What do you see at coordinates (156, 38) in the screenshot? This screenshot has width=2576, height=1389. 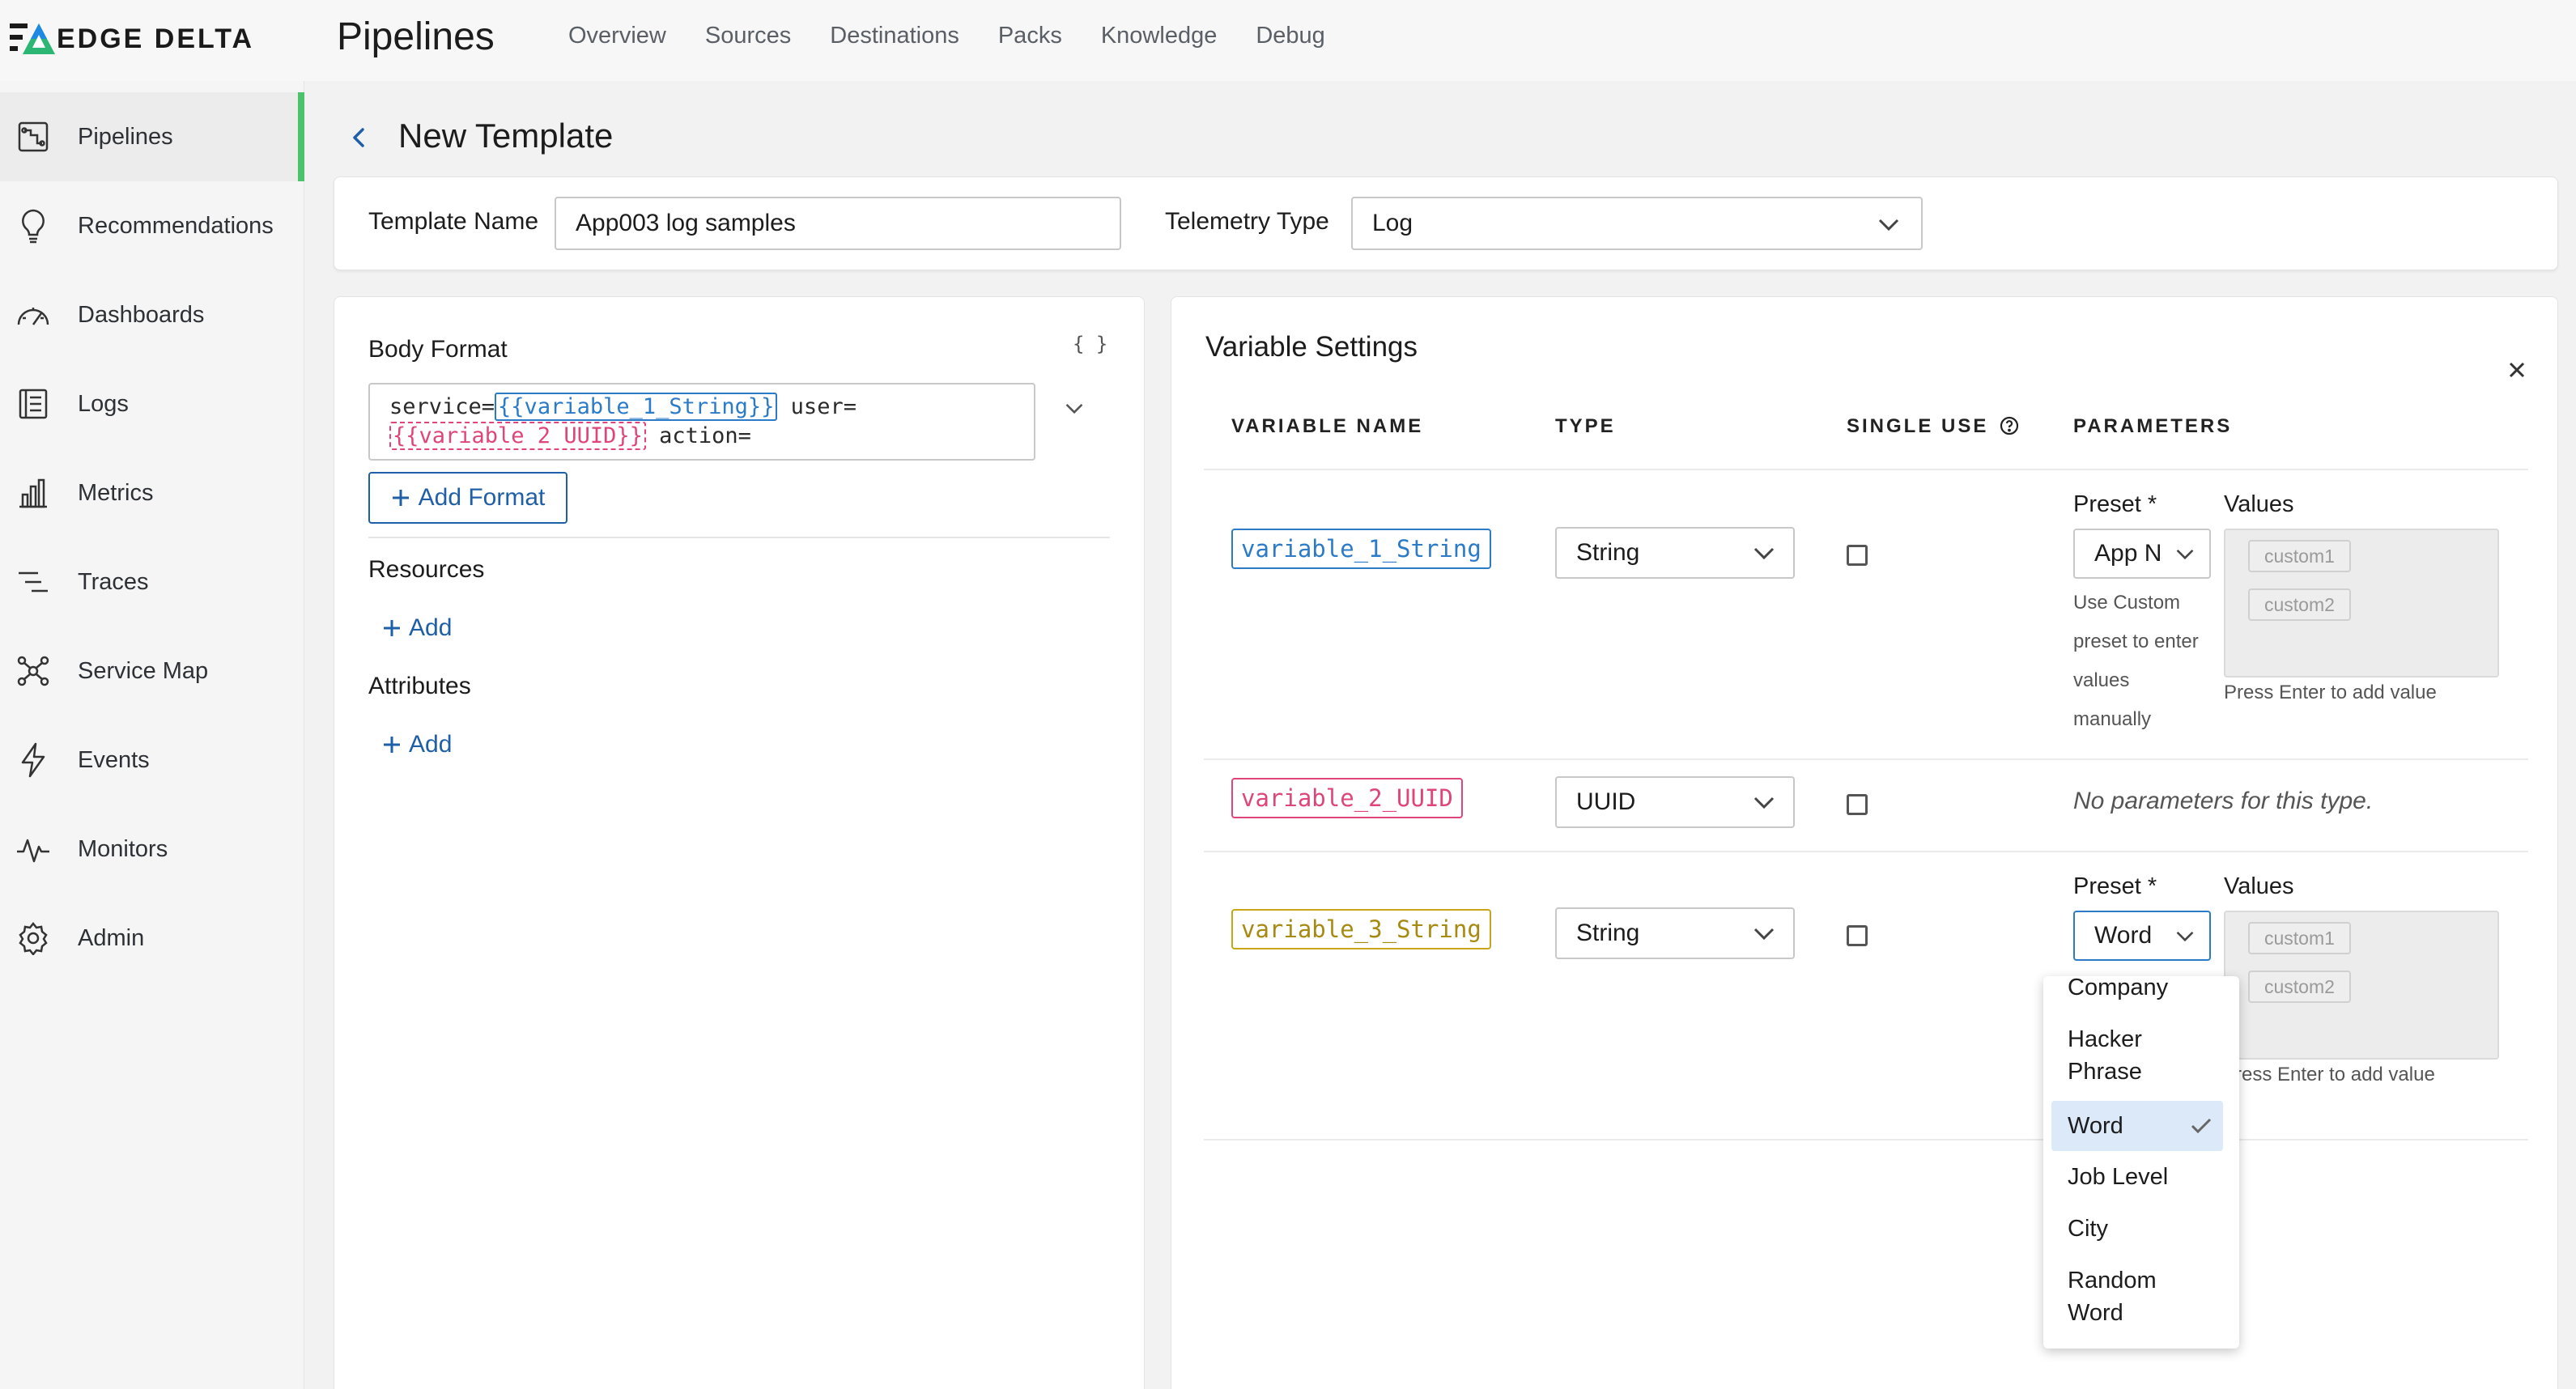 I see `brand-name: EDGE DELTA` at bounding box center [156, 38].